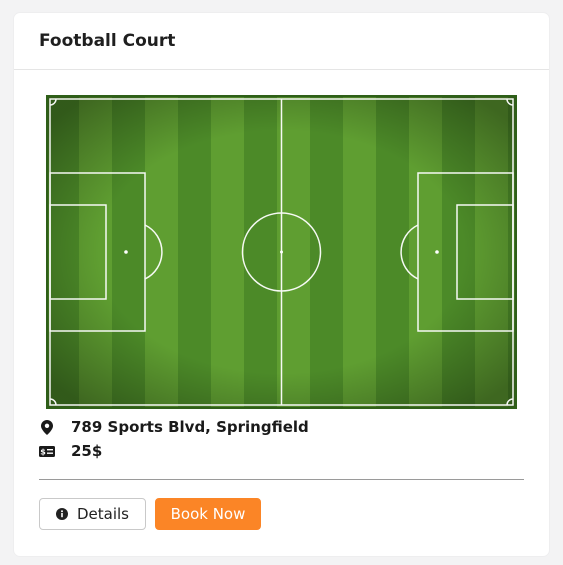  I want to click on court-price: 25$, so click(87, 451).